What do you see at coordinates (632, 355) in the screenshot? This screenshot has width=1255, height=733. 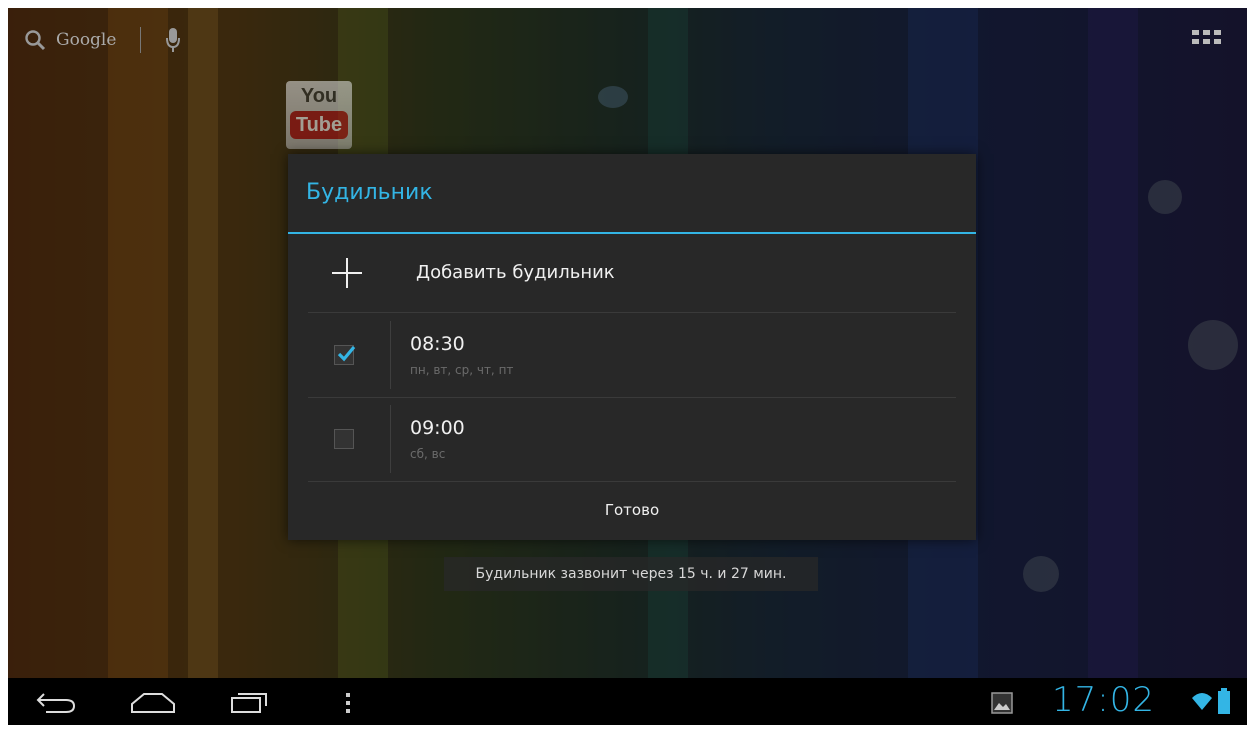 I see `alarm-row: 08:30 пн, вт, ср, чт, пт` at bounding box center [632, 355].